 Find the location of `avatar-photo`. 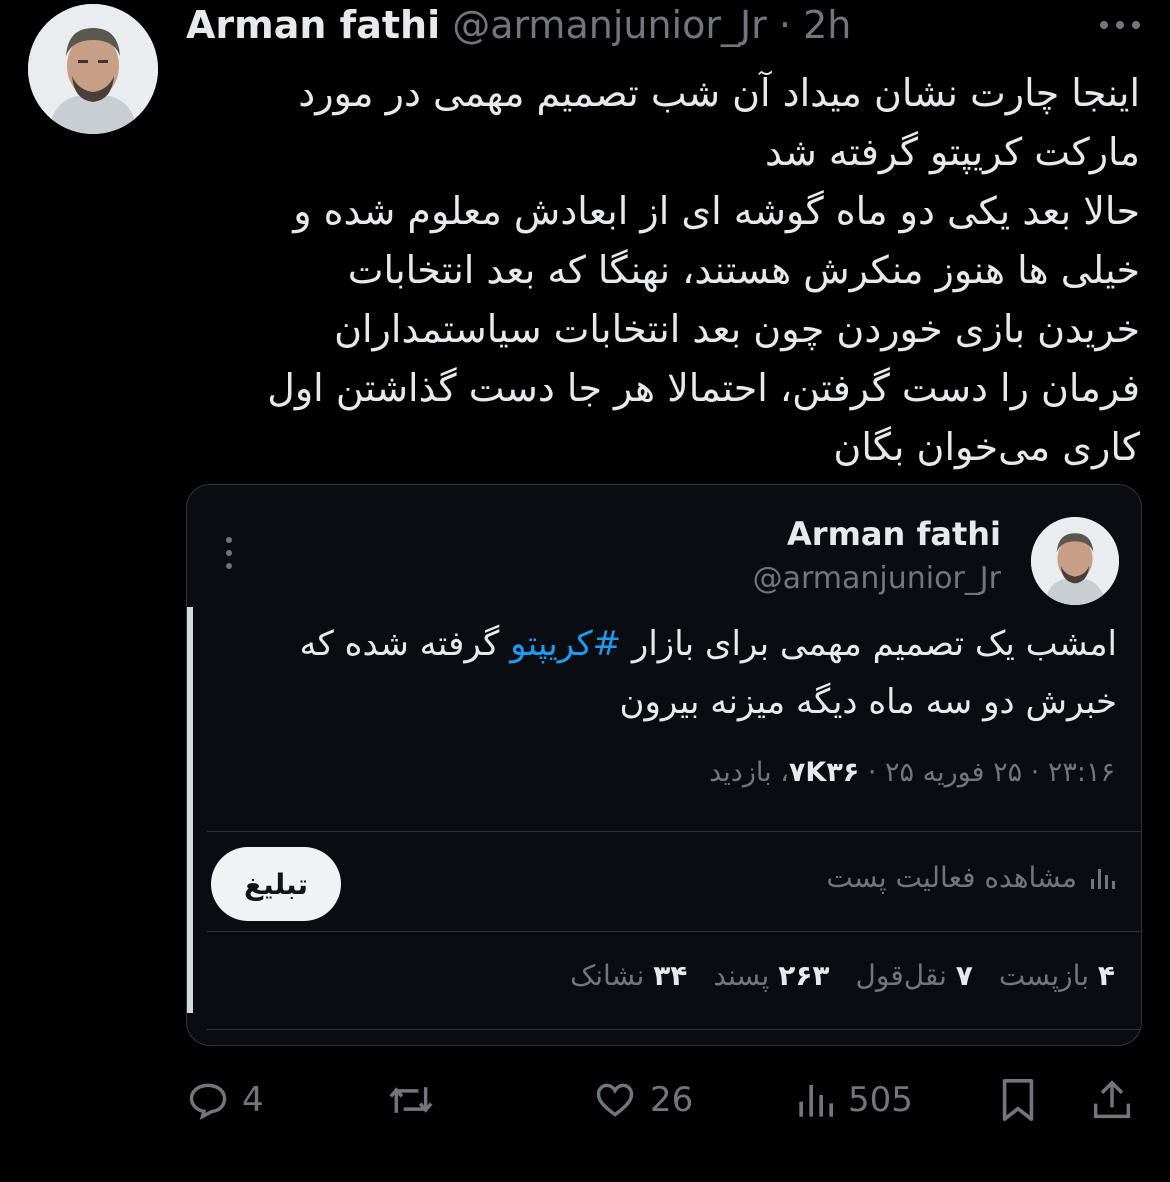

avatar-photo is located at coordinates (93, 69).